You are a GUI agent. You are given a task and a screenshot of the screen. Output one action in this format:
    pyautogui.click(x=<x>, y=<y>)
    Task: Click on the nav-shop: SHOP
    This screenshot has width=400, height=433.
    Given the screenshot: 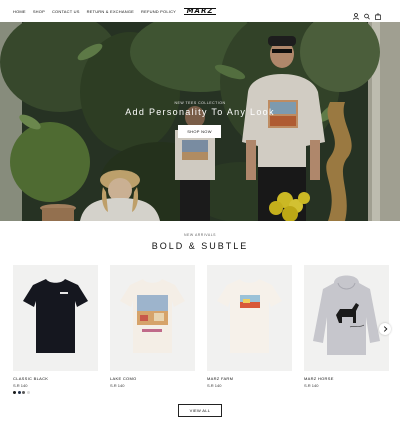 What is the action you would take?
    pyautogui.click(x=39, y=11)
    